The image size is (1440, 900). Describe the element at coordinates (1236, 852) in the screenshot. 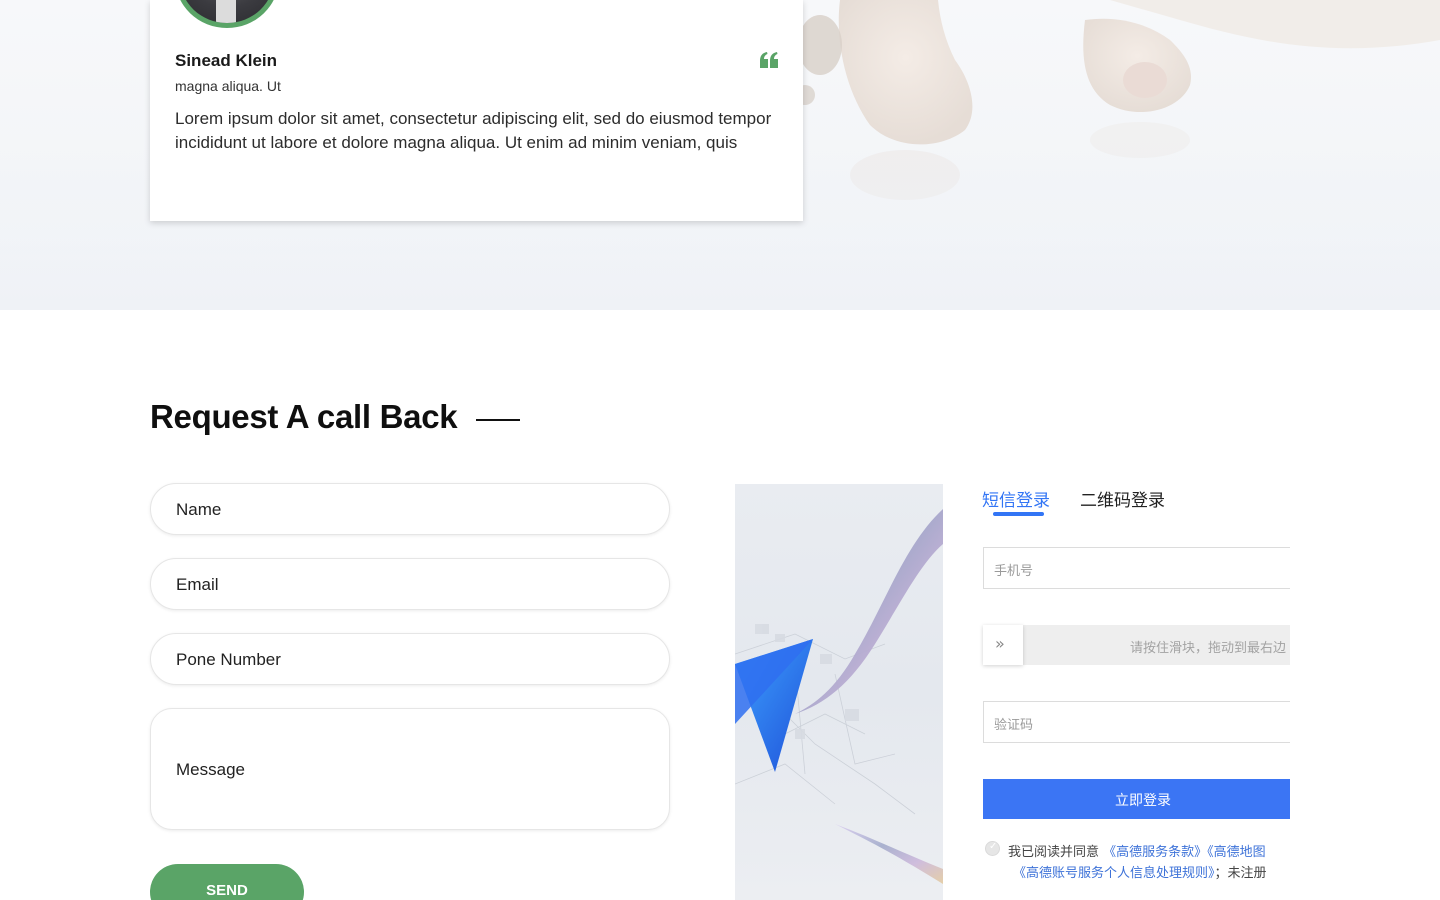

I see `map-terms-link: 《高德地图` at that location.